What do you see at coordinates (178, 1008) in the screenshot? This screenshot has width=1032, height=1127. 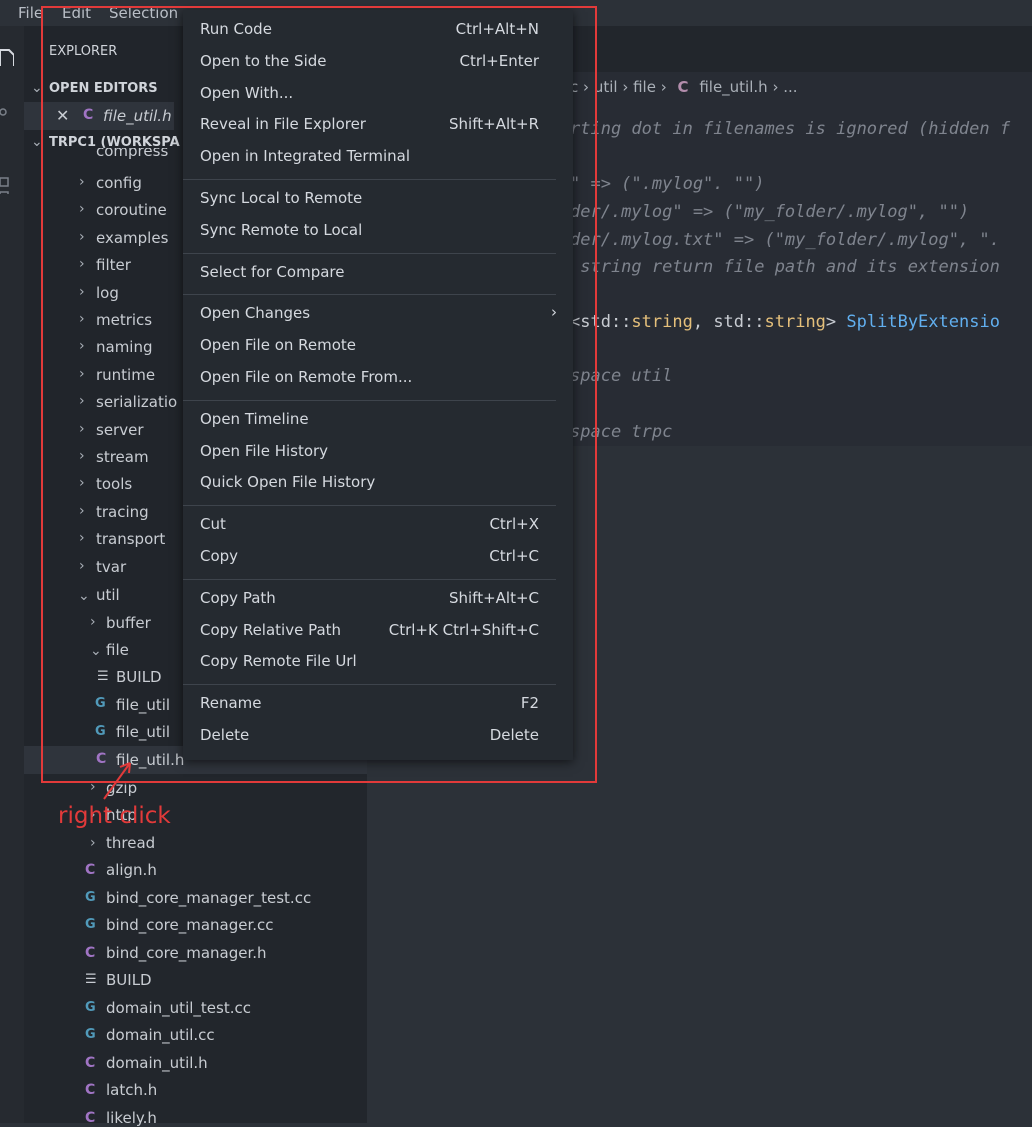 I see `tree-file: domain_util_test.cc` at bounding box center [178, 1008].